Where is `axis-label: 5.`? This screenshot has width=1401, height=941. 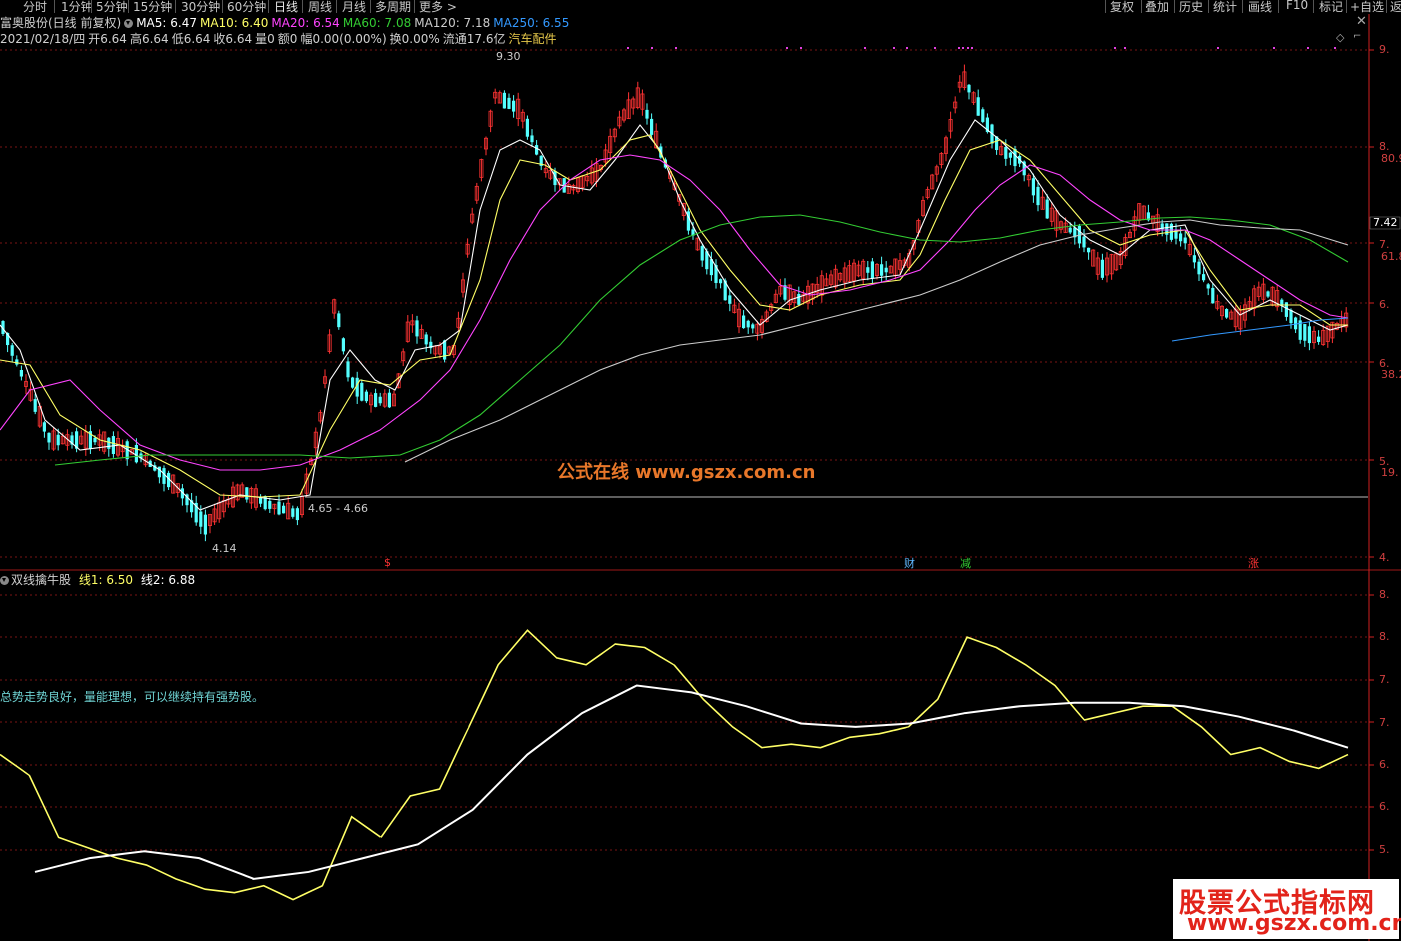
axis-label: 5. is located at coordinates (1384, 849).